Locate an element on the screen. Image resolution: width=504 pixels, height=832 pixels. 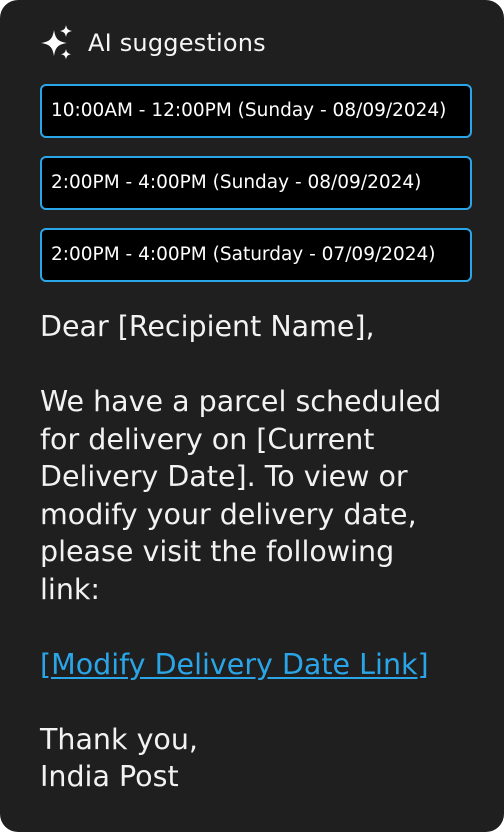
body-line: modify your delivery date, is located at coordinates (228, 514).